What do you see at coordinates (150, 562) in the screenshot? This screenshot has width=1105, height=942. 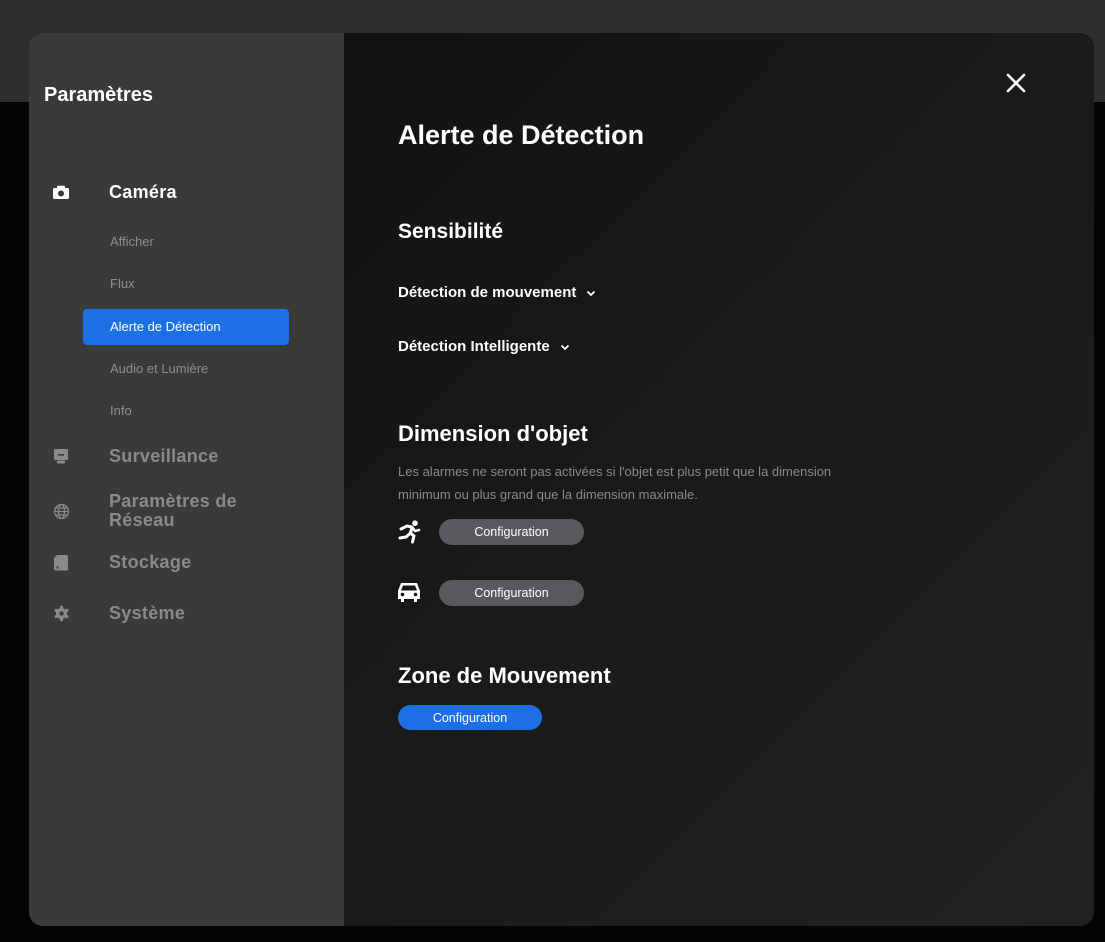 I see `sidebar-item-label: Stockage` at bounding box center [150, 562].